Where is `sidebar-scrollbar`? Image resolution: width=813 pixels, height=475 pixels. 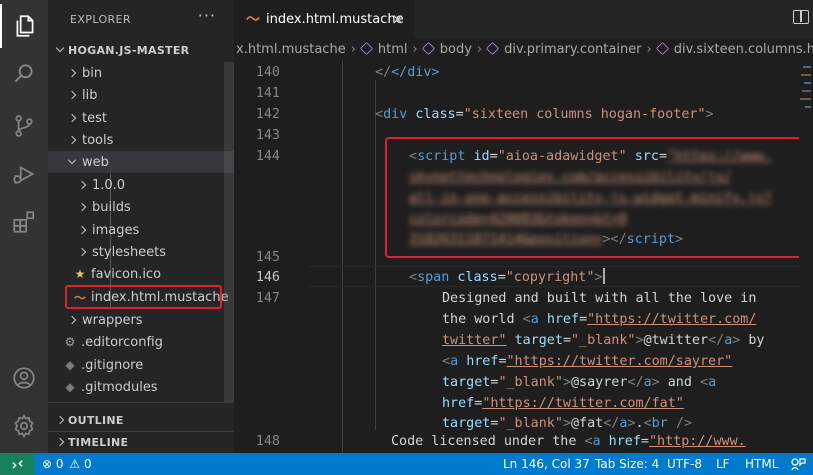 sidebar-scrollbar is located at coordinates (229, 232).